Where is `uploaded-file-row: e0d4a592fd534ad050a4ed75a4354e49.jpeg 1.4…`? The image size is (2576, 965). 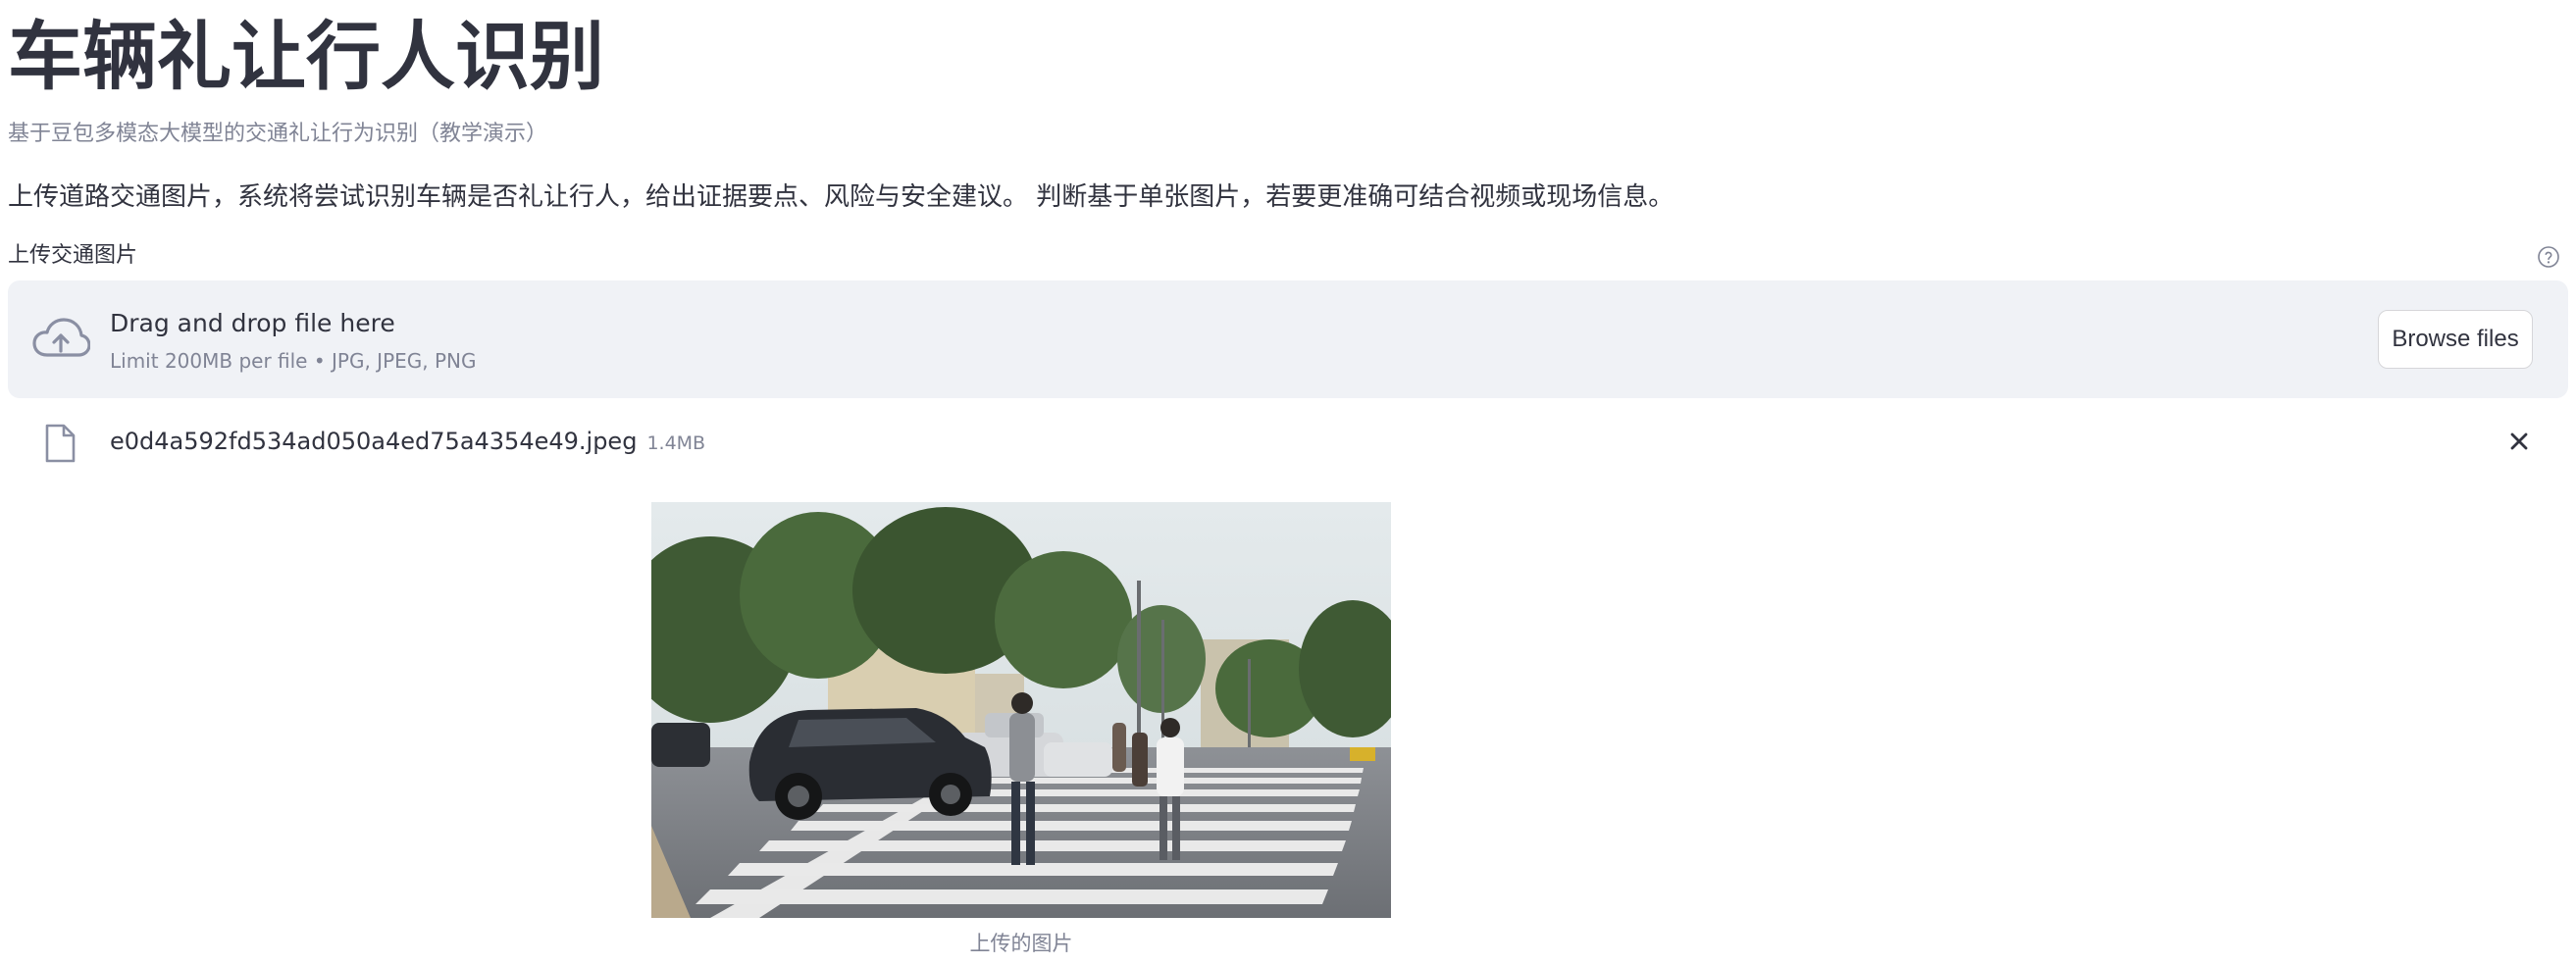 uploaded-file-row: e0d4a592fd534ad050a4ed75a4354e49.jpeg 1.4… is located at coordinates (1288, 441).